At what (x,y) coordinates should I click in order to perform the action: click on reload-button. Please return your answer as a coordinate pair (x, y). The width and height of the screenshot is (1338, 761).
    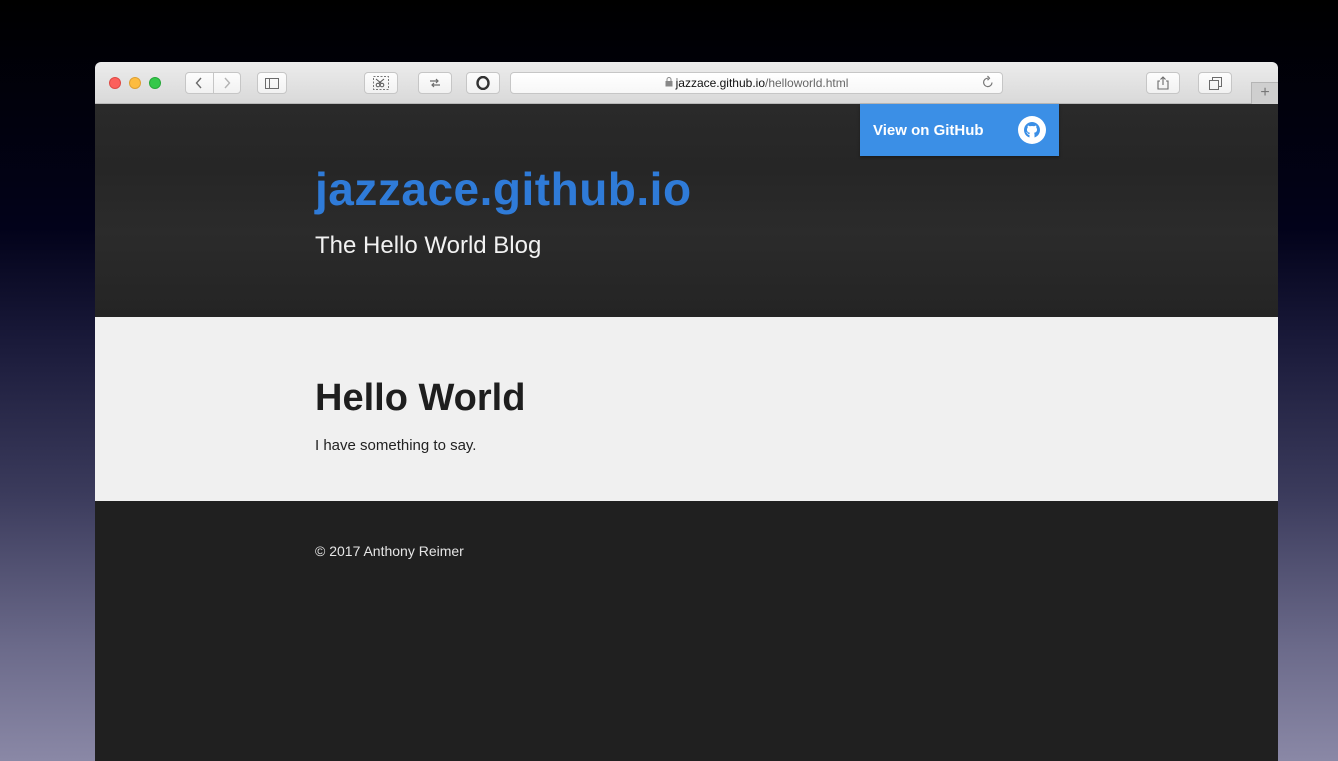
    Looking at the image, I should click on (988, 83).